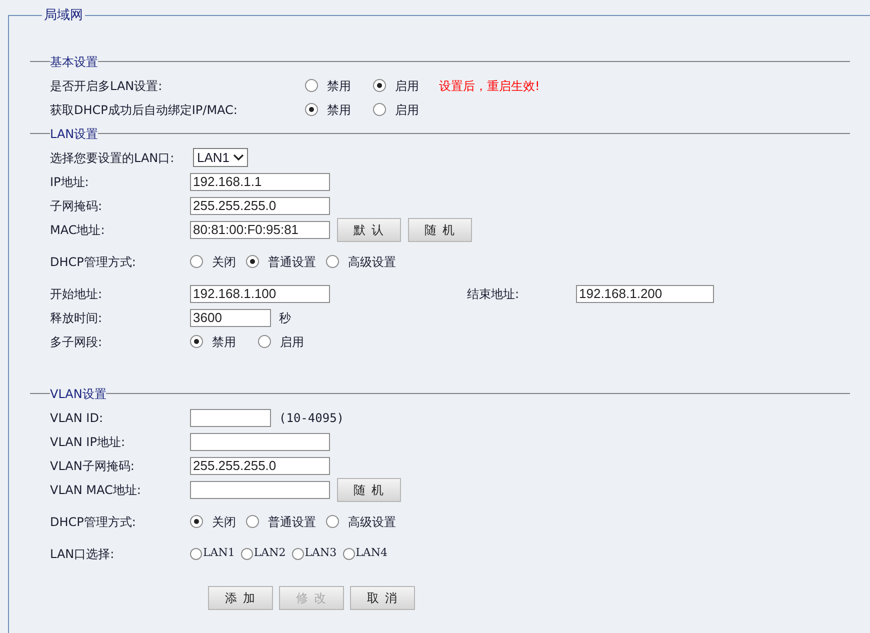 The image size is (870, 633). I want to click on field-label: VLAN IP地址:, so click(88, 442).